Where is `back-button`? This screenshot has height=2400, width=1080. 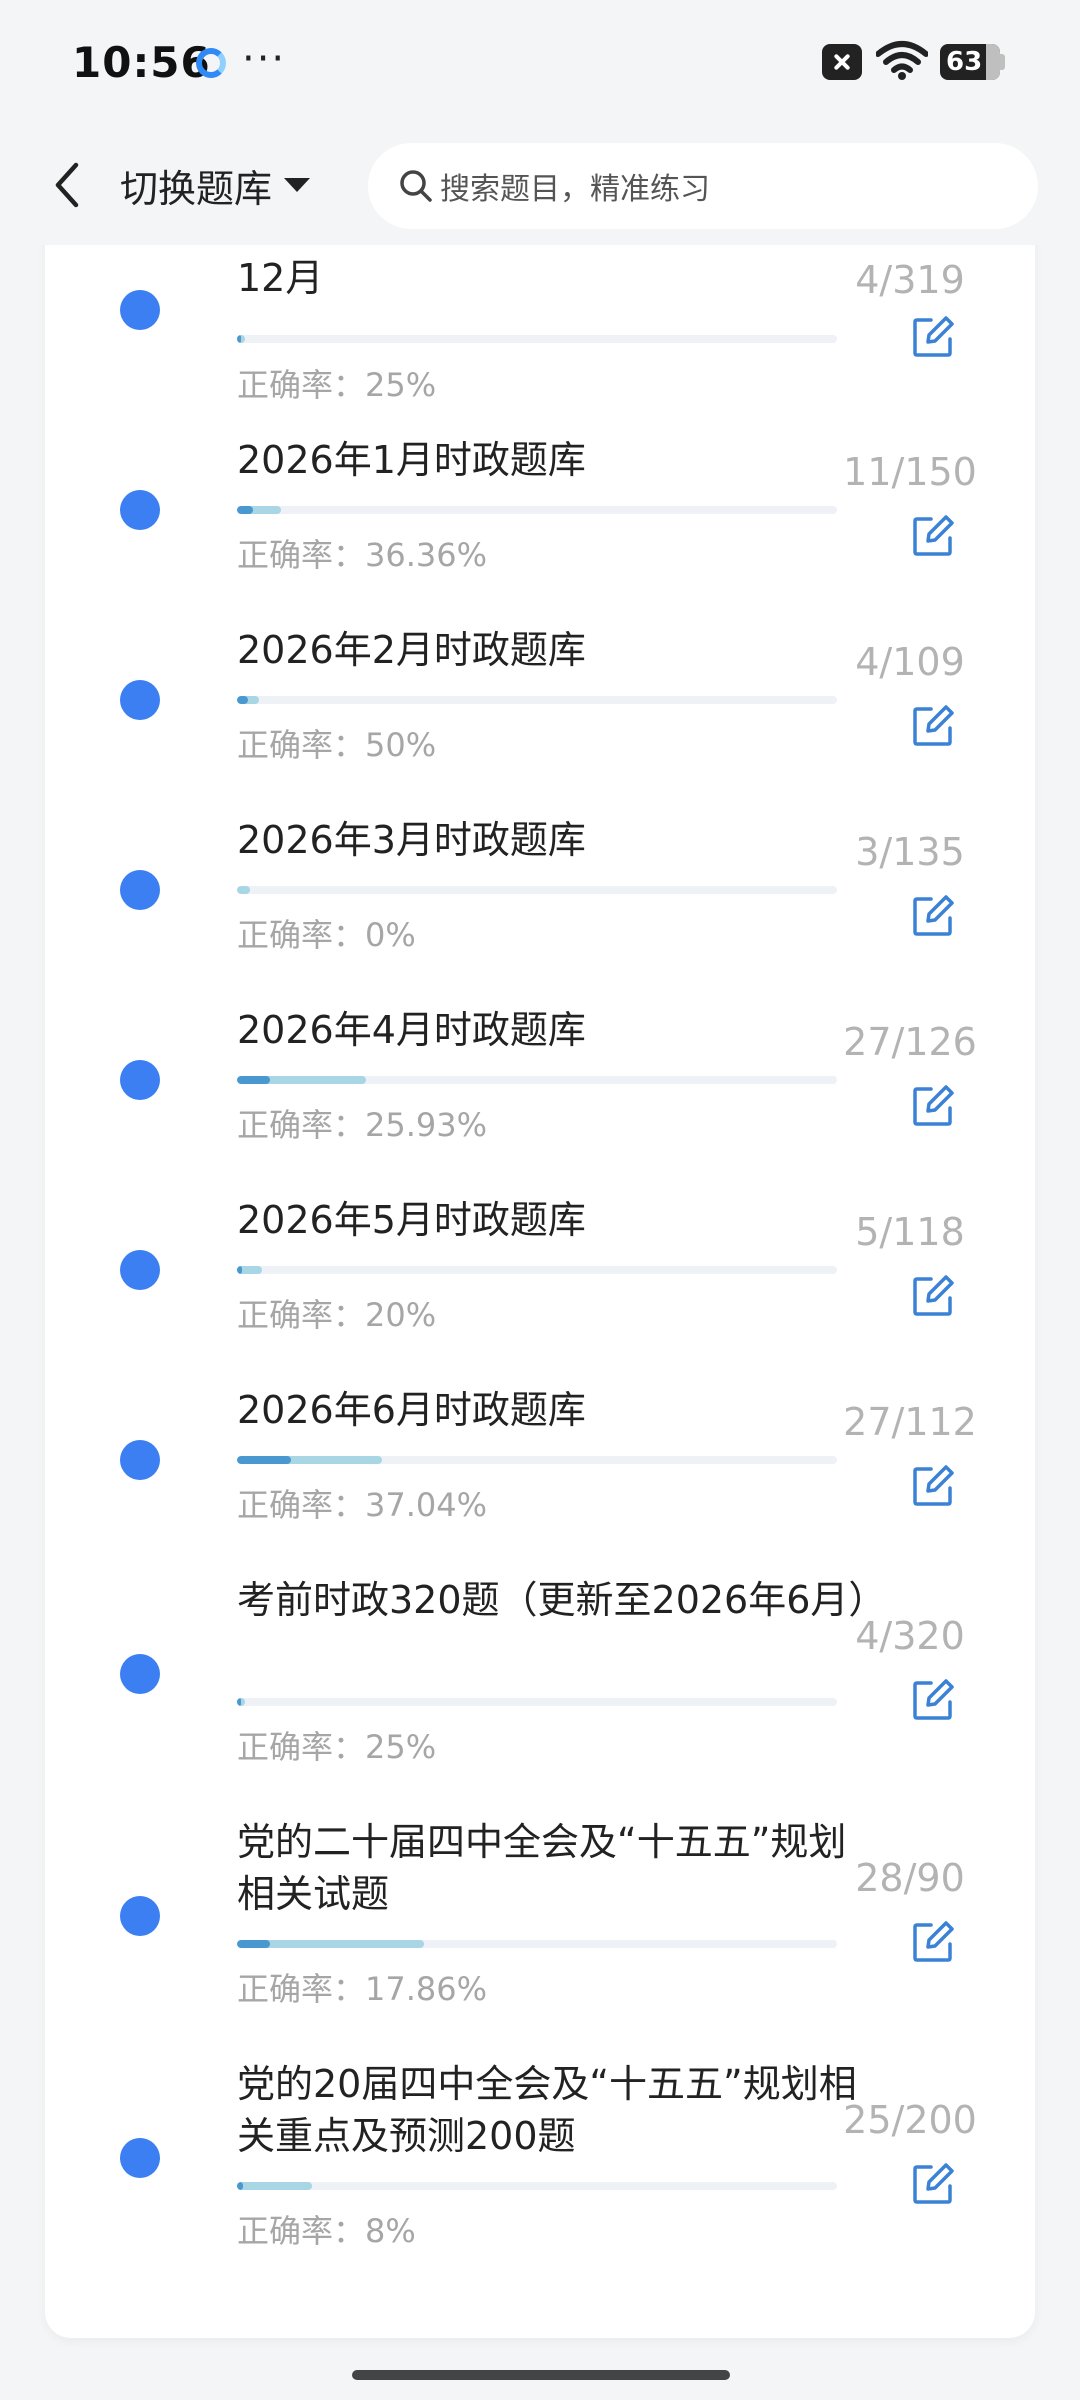 back-button is located at coordinates (69, 185).